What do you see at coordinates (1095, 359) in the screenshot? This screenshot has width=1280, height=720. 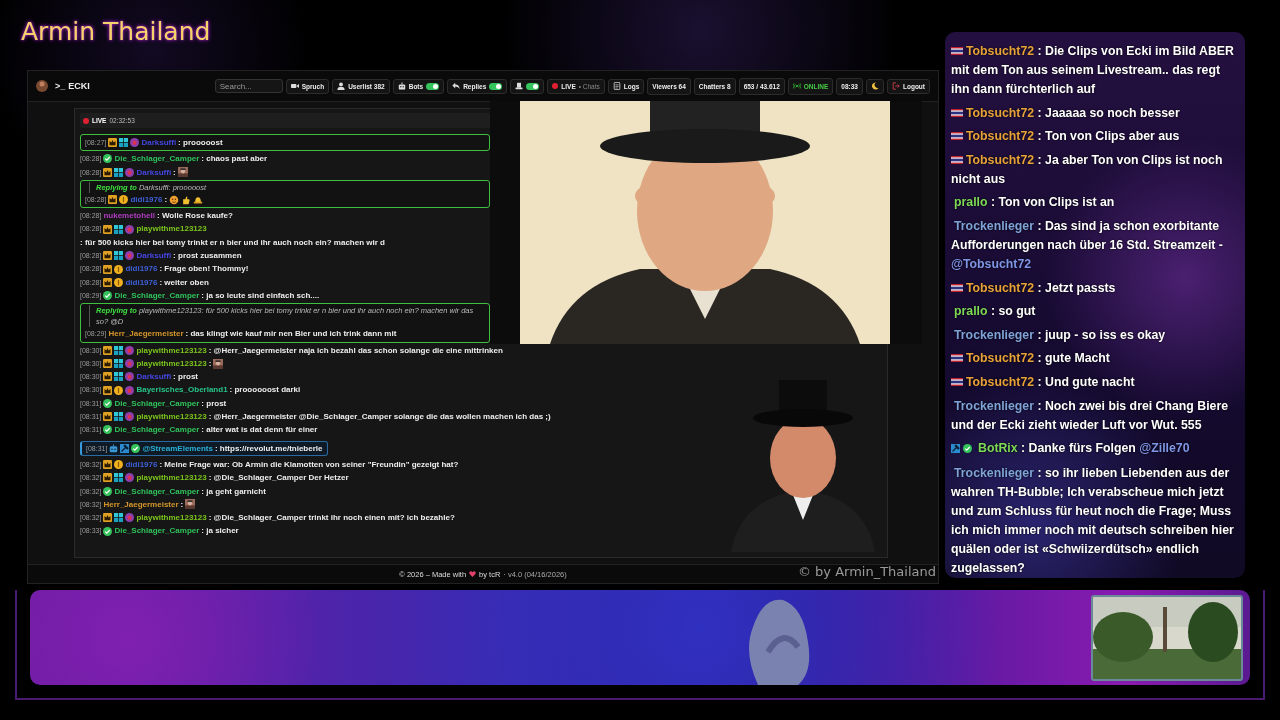 I see `chat-message: Tobsucht72 : gute Macht` at bounding box center [1095, 359].